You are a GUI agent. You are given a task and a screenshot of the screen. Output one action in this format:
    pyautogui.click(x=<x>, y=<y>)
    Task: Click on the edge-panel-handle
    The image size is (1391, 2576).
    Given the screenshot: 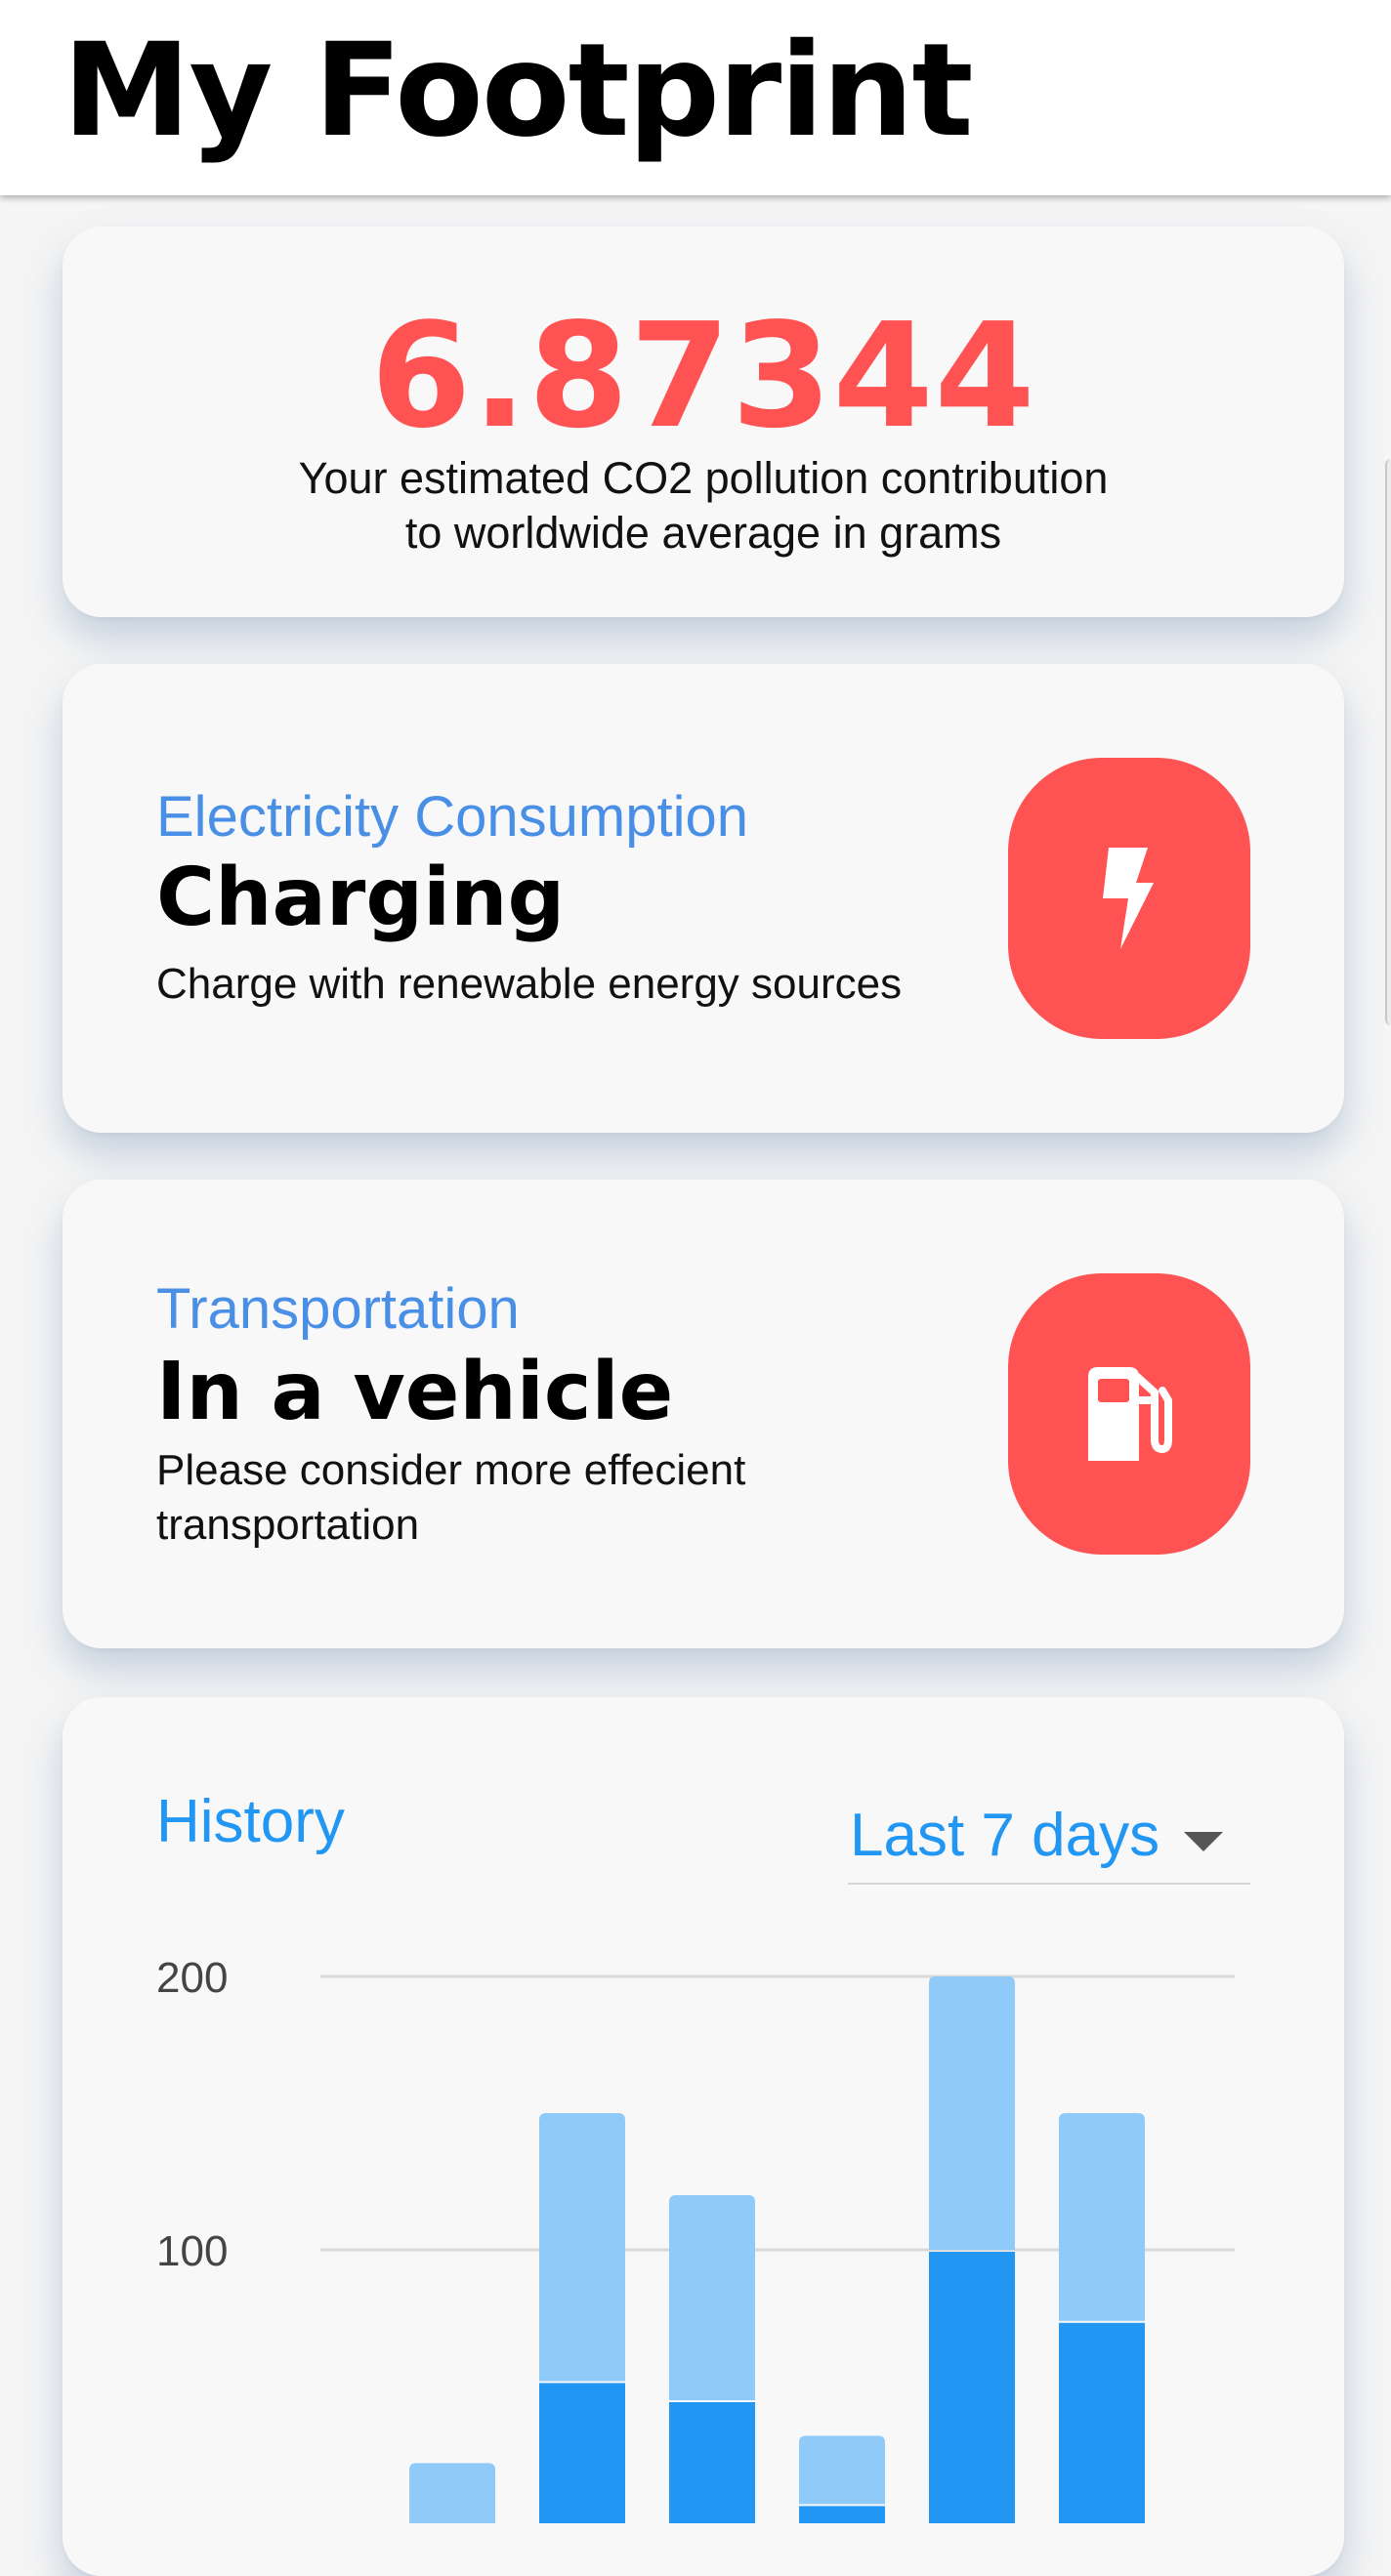 What is the action you would take?
    pyautogui.click(x=1388, y=742)
    